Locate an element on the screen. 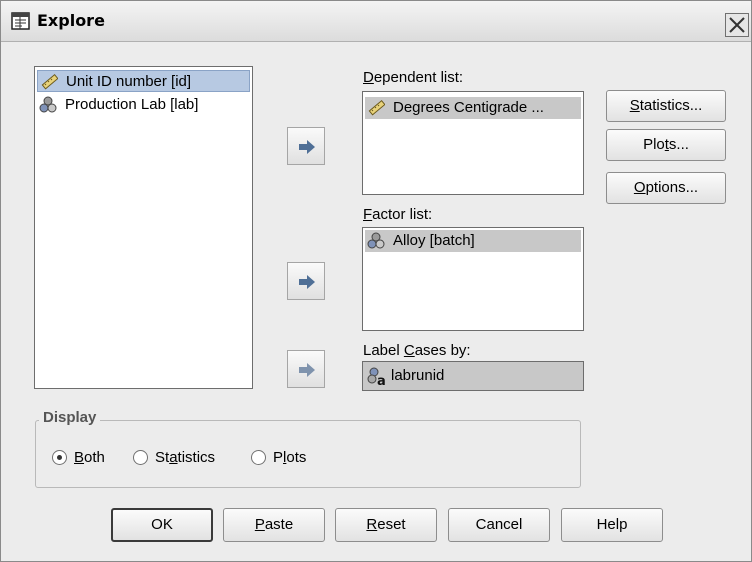  label-cases-field: a labrunid is located at coordinates (473, 376).